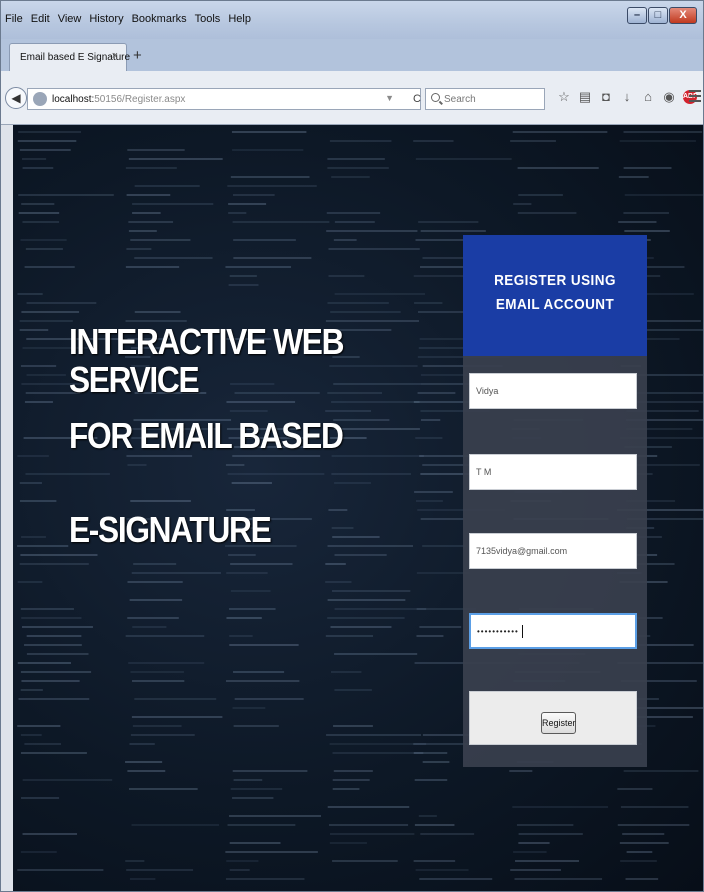 This screenshot has height=892, width=704. I want to click on chat-icon: ◉, so click(669, 97).